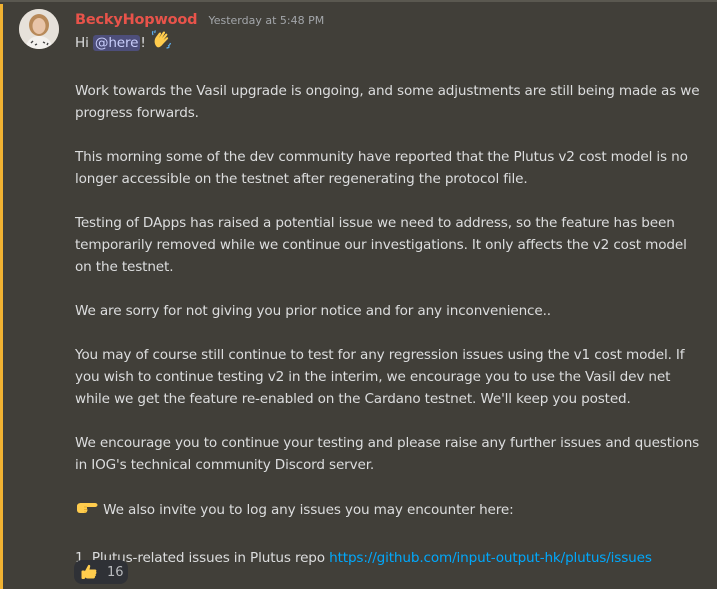 This screenshot has height=589, width=717. What do you see at coordinates (89, 571) in the screenshot?
I see `thumbs-up-emoji-icon` at bounding box center [89, 571].